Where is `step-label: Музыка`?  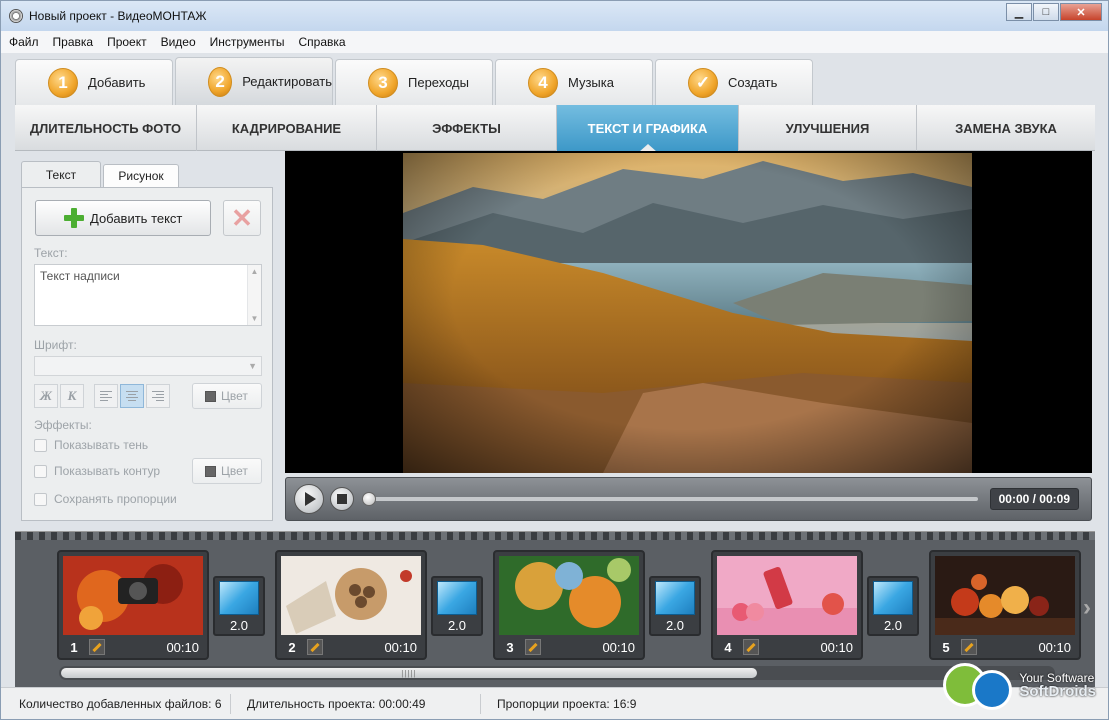
step-label: Музыка is located at coordinates (591, 82).